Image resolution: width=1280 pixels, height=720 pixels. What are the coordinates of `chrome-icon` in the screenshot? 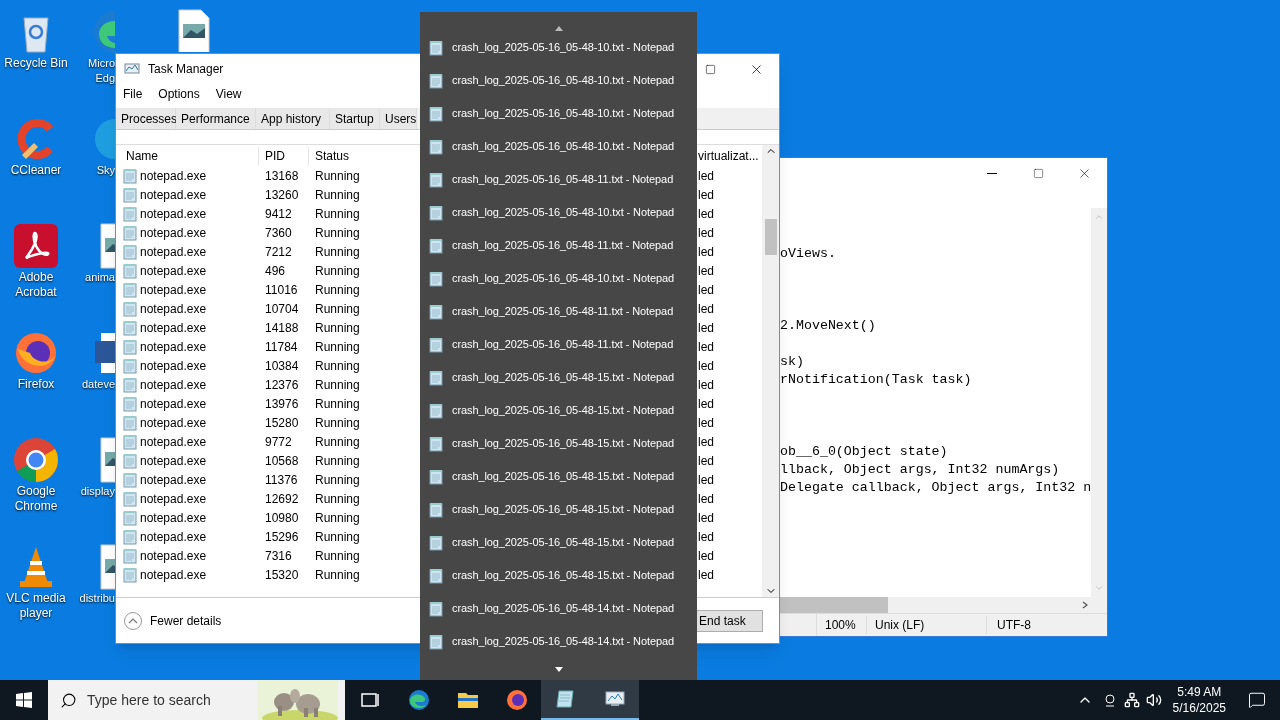 It's located at (36, 460).